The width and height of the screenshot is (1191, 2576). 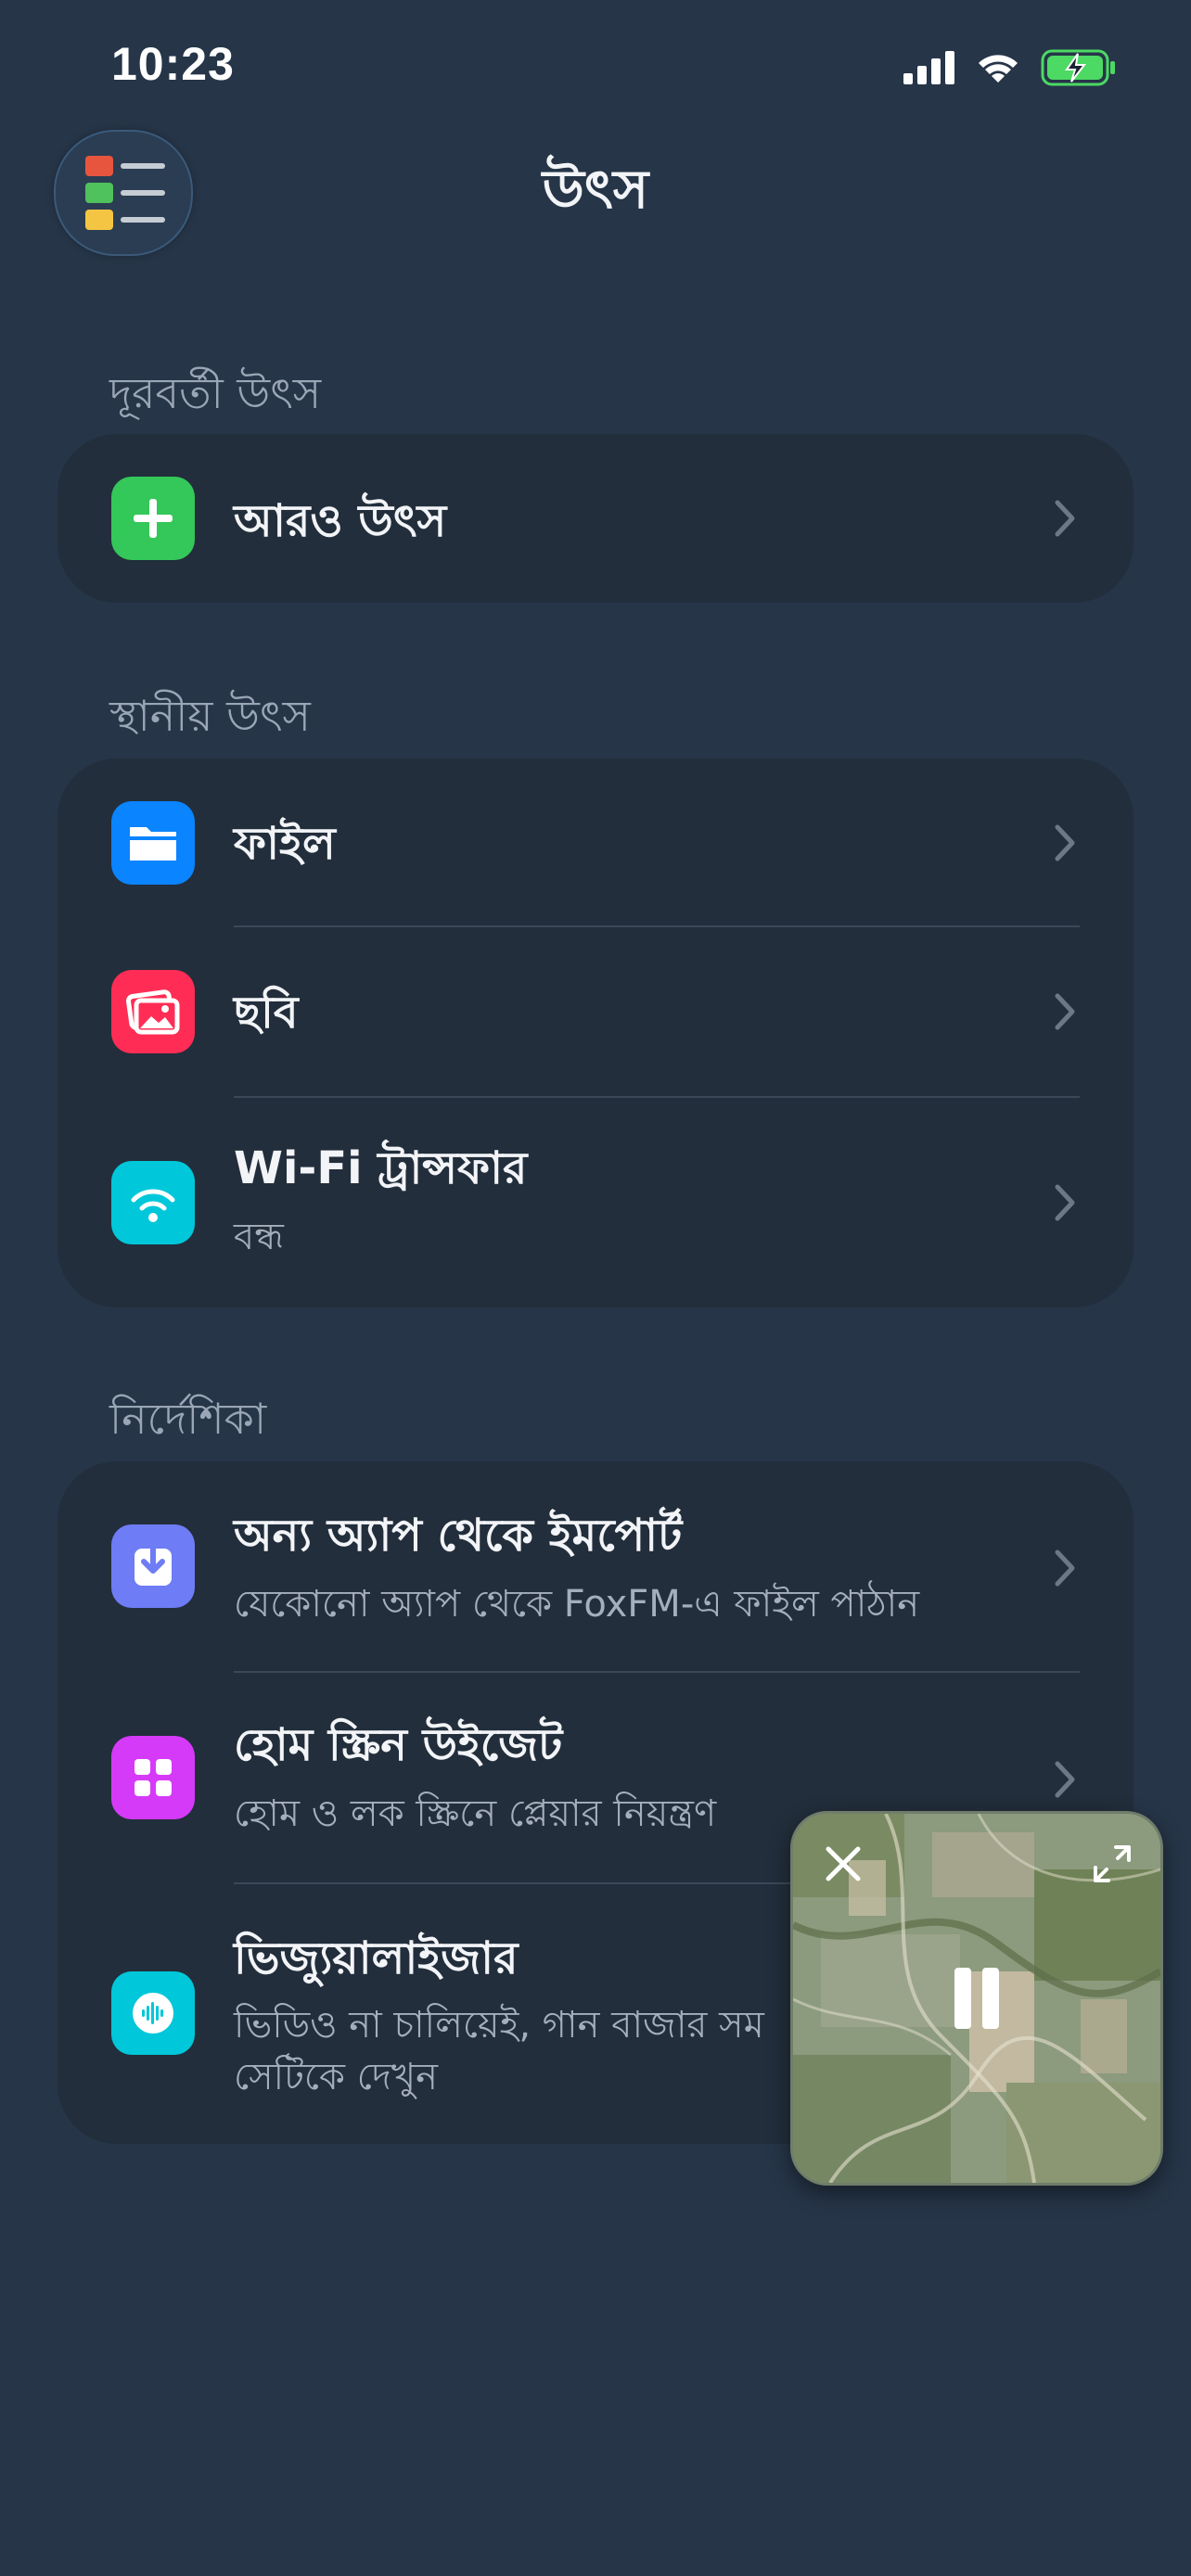 I want to click on section-heading-local: স্থানীয় উৎস, so click(x=210, y=716).